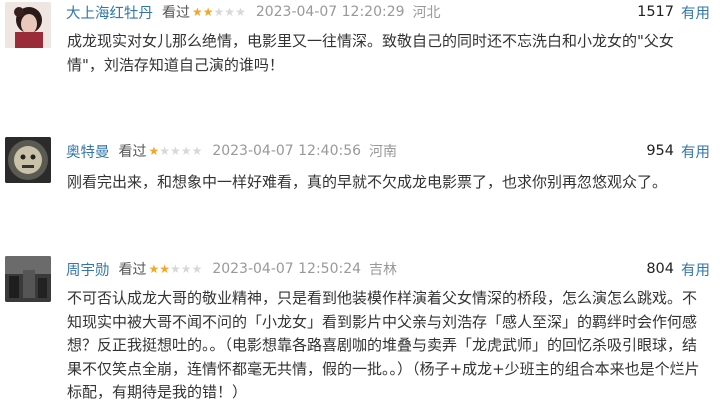  I want to click on username-link: 周宇勋, so click(88, 269).